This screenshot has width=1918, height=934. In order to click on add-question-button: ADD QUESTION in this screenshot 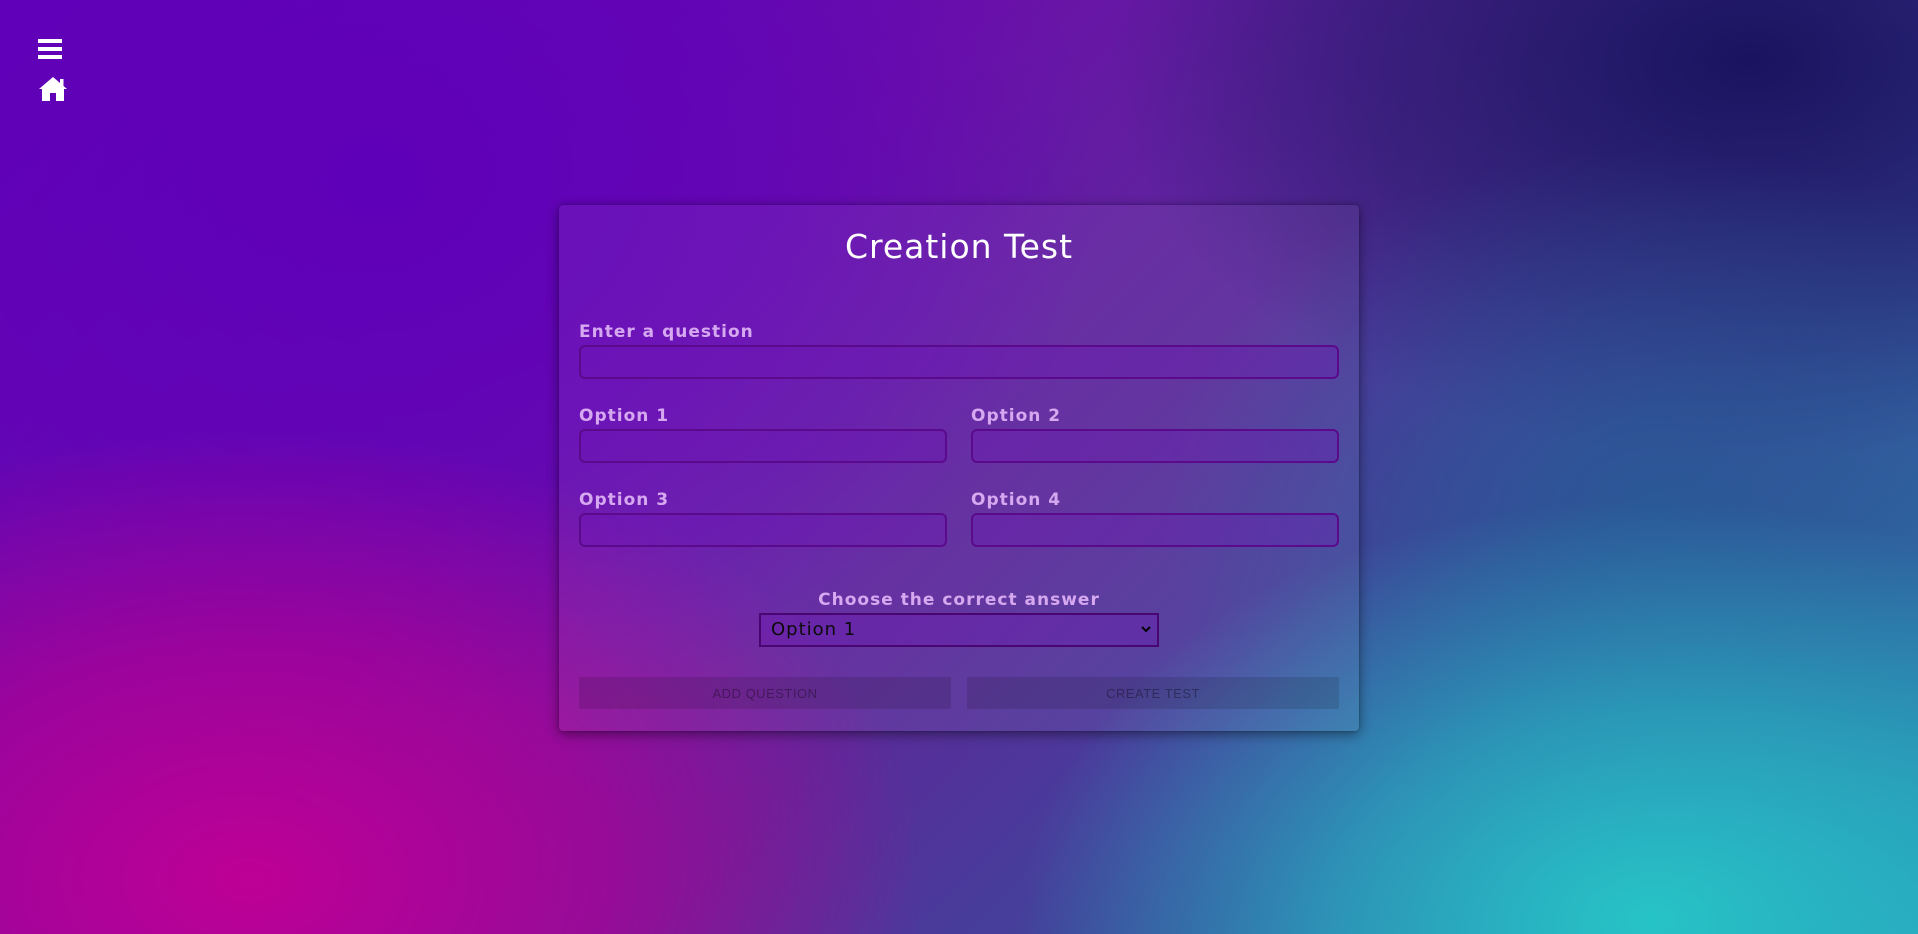, I will do `click(765, 693)`.